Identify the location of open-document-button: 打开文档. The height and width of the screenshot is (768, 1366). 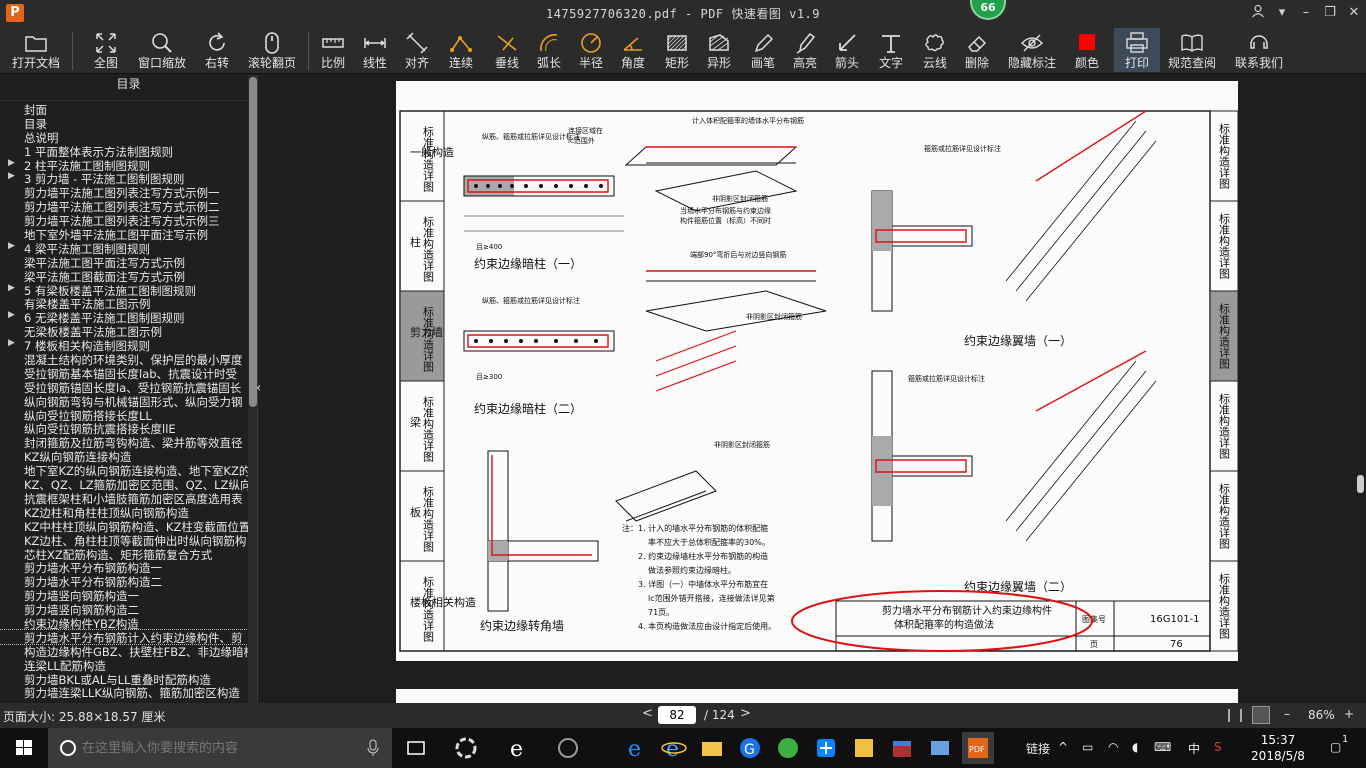
(36, 50).